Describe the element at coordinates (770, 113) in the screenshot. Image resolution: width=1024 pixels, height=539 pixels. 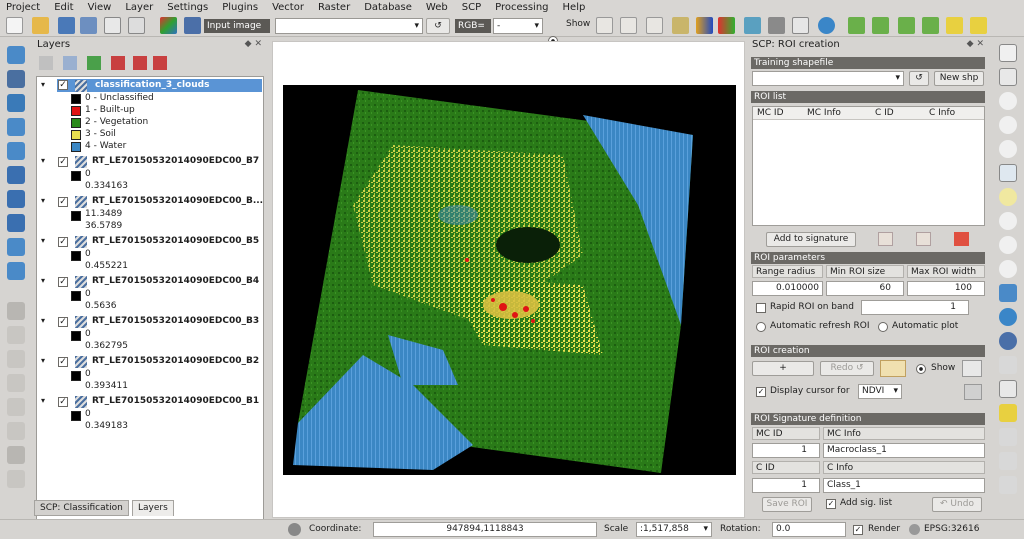
I see `col-mc-id: MC ID` at that location.